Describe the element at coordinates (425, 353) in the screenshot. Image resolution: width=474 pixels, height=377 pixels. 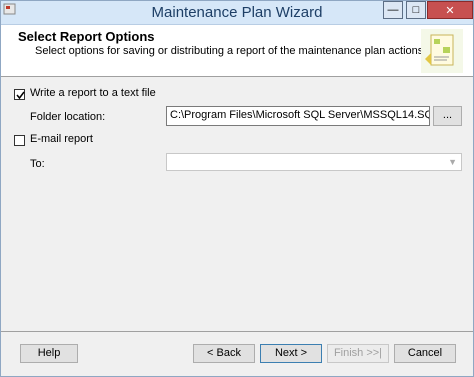
I see `cancel-button: Cancel` at that location.